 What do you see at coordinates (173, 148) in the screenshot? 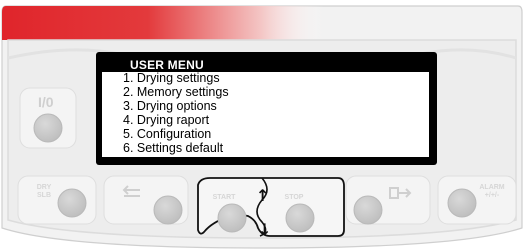
I see `menu-item-settings-default: 6. Settings default` at bounding box center [173, 148].